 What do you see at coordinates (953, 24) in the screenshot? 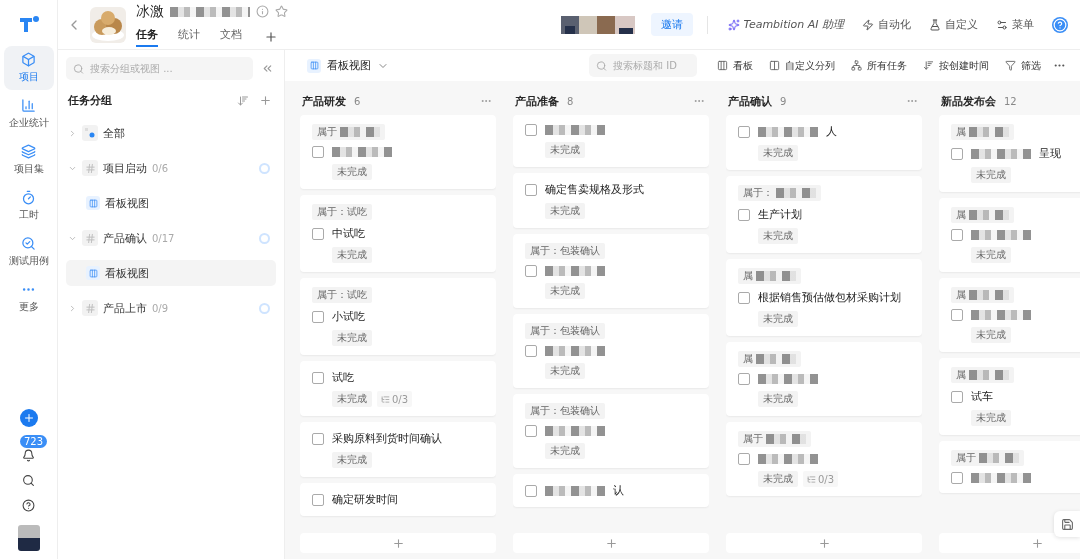
I see `header-action: 自定义` at bounding box center [953, 24].